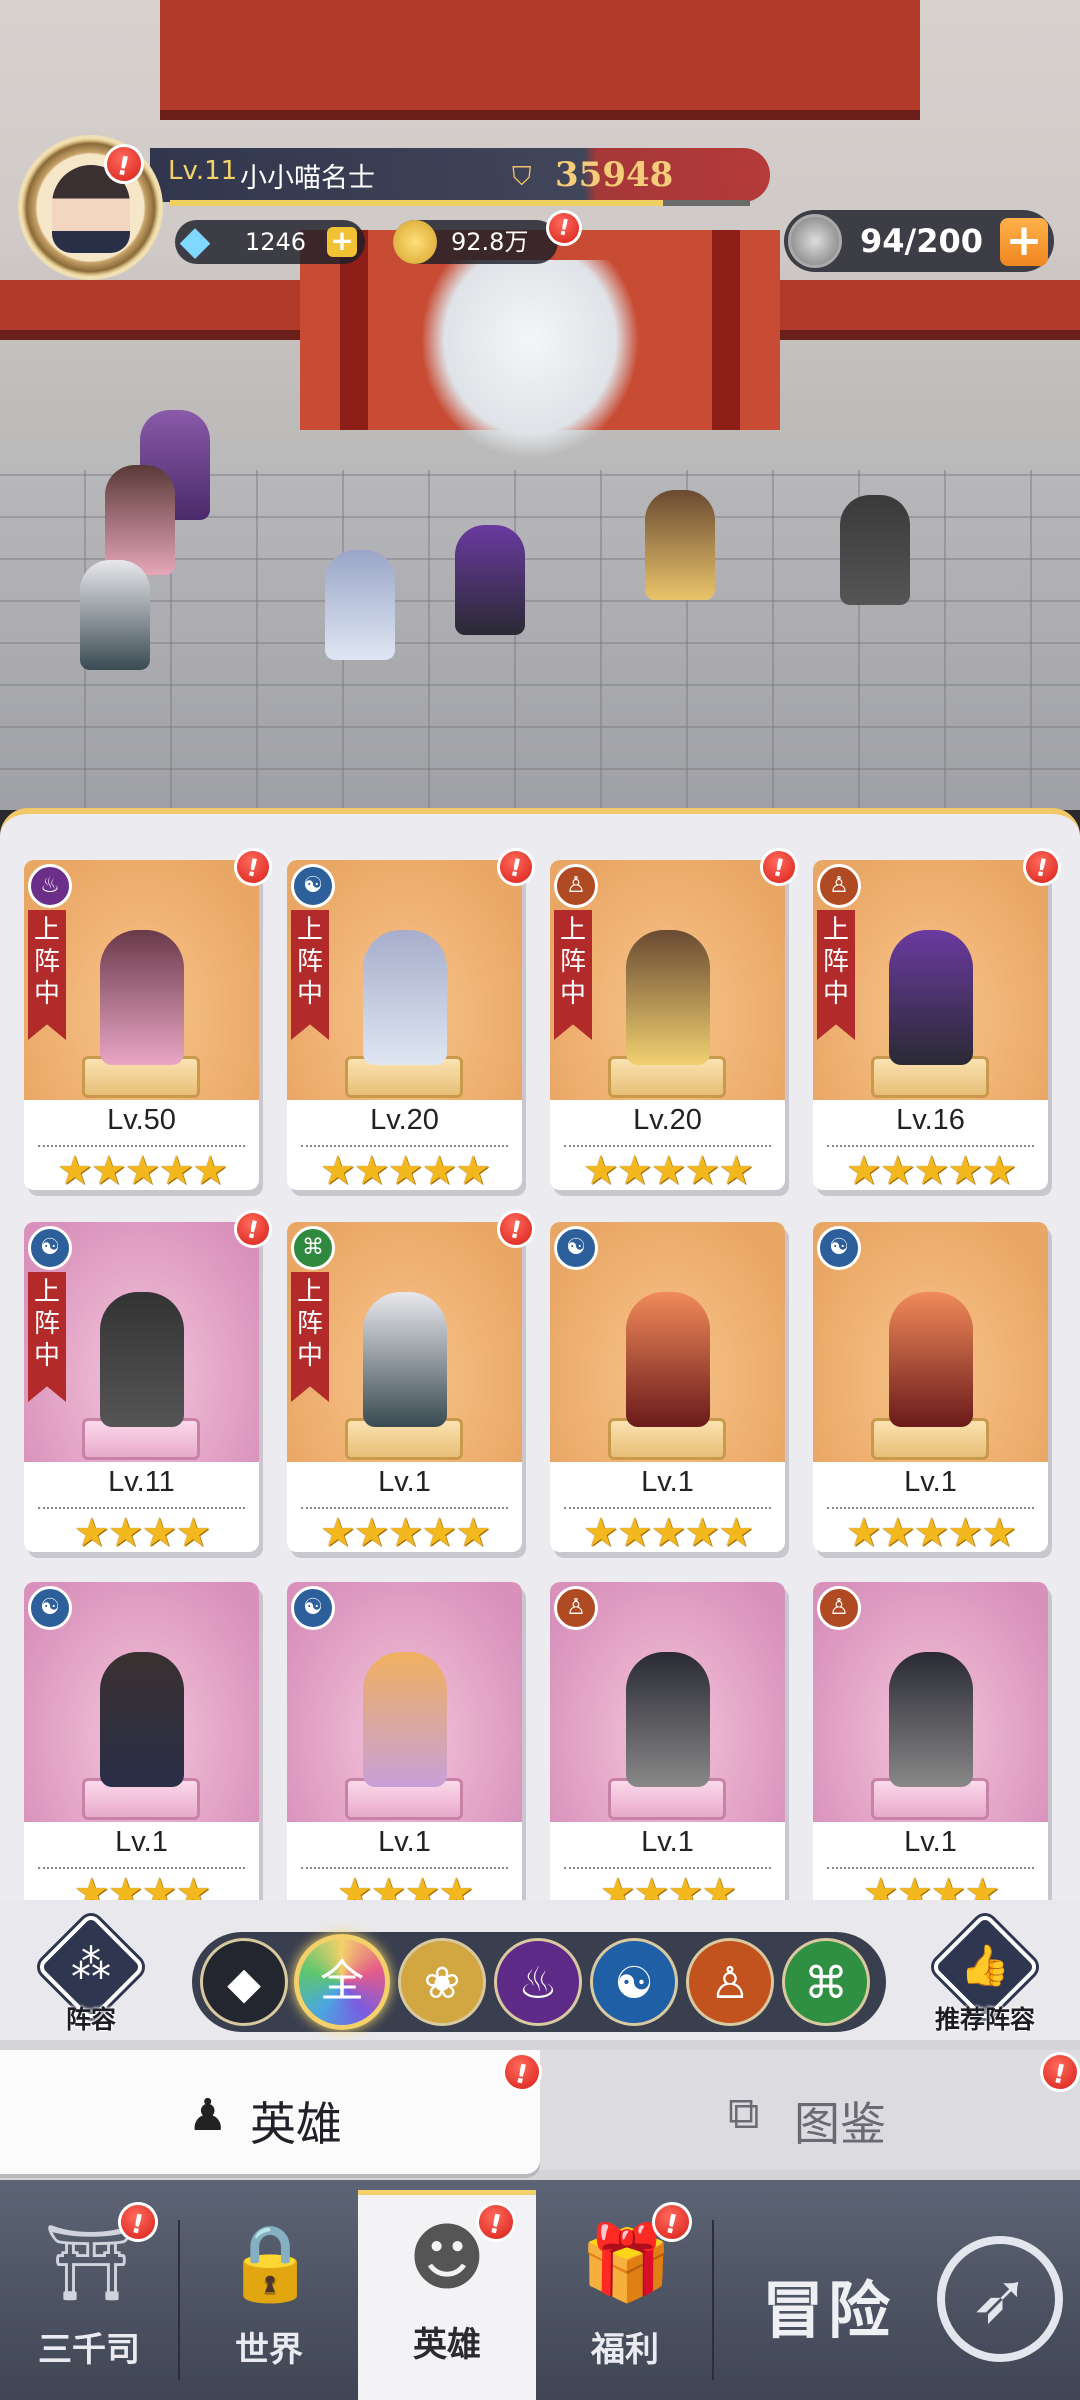 The height and width of the screenshot is (2400, 1080). Describe the element at coordinates (922, 241) in the screenshot. I see `stamina-value: 94/200` at that location.